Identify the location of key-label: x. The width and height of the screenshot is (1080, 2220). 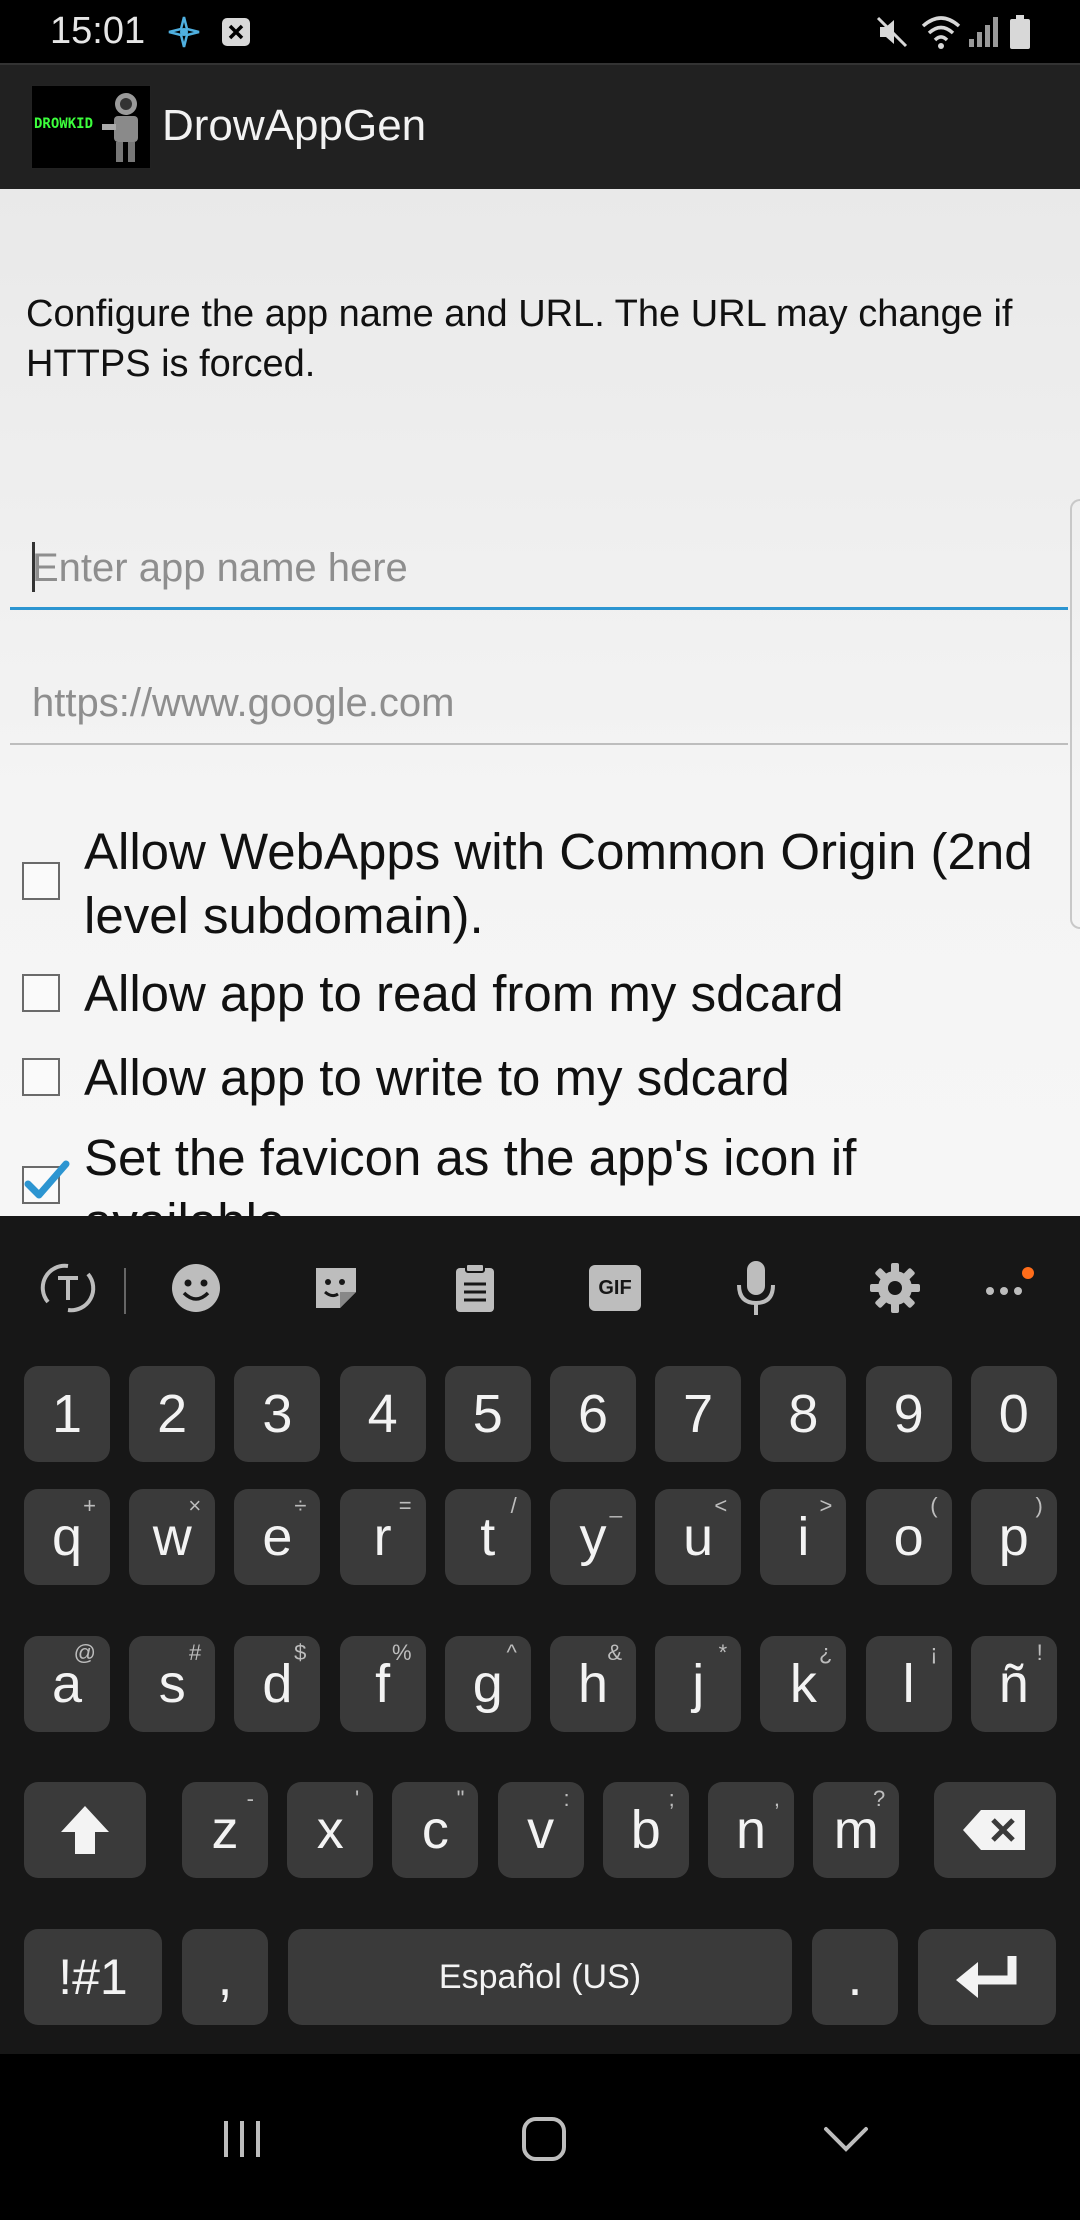
(330, 1830).